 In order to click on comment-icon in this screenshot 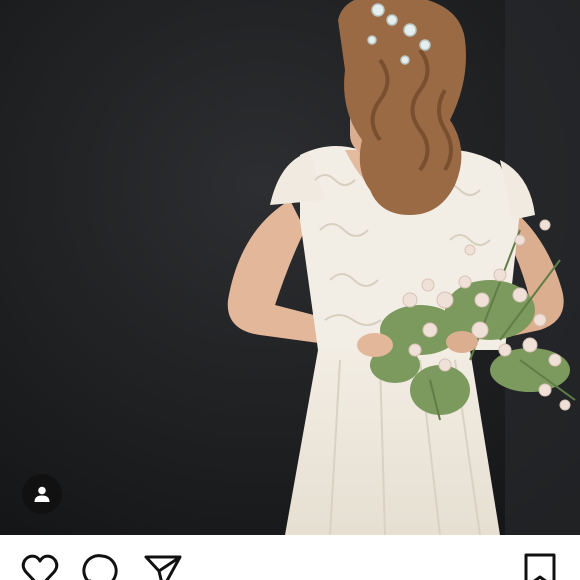, I will do `click(100, 567)`.